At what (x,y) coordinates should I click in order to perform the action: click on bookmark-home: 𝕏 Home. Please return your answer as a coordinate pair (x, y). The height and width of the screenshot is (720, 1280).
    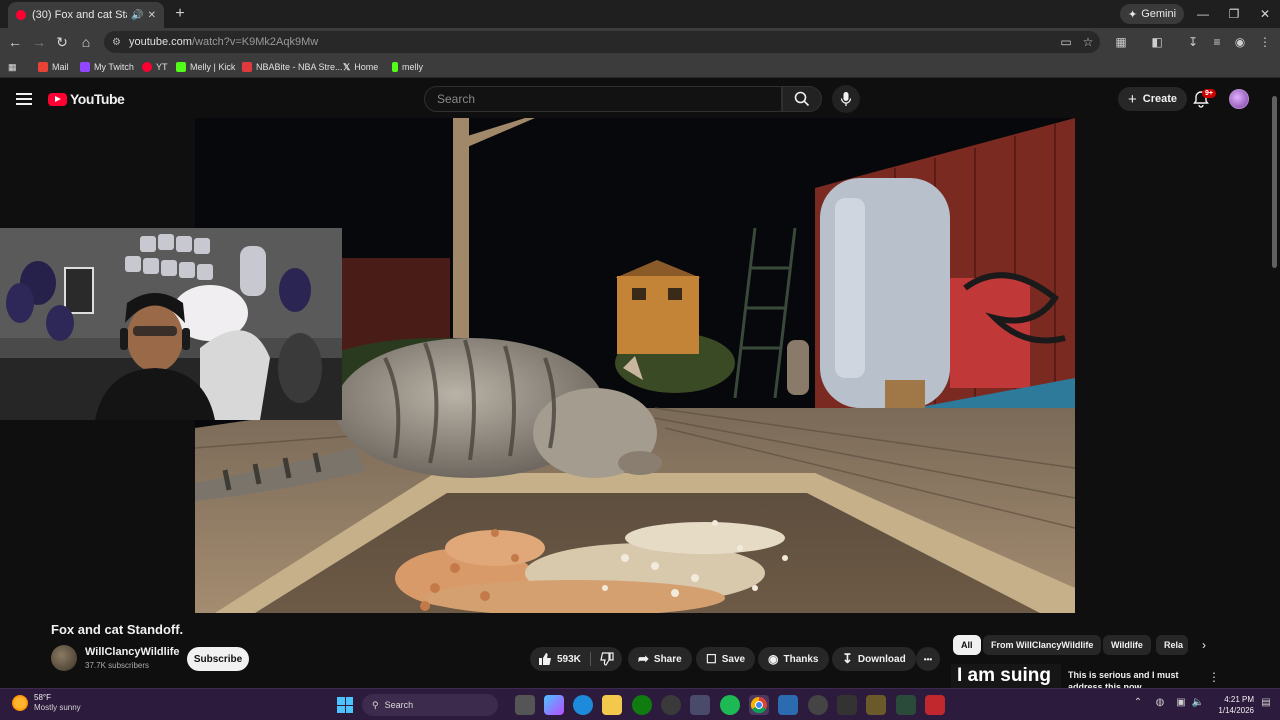
    Looking at the image, I should click on (360, 67).